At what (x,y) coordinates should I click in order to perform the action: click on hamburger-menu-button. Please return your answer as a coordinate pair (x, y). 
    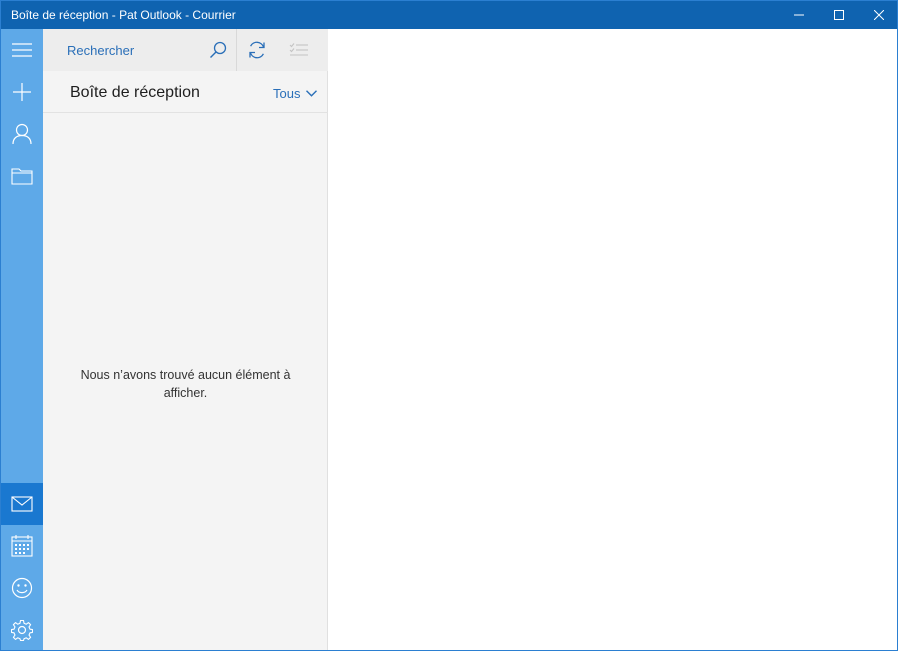
    Looking at the image, I should click on (22, 50).